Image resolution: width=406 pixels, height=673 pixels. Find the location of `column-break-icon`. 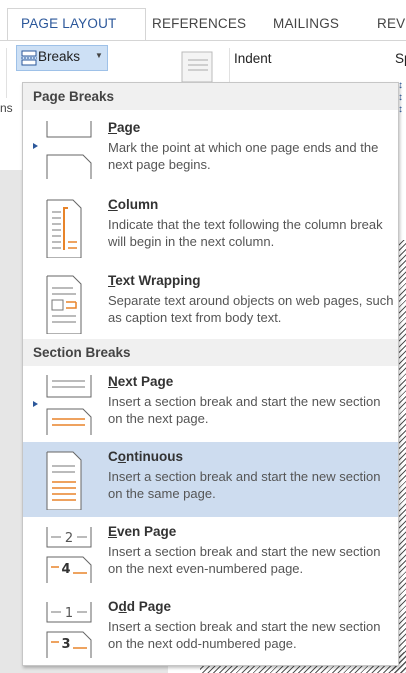

column-break-icon is located at coordinates (64, 228).